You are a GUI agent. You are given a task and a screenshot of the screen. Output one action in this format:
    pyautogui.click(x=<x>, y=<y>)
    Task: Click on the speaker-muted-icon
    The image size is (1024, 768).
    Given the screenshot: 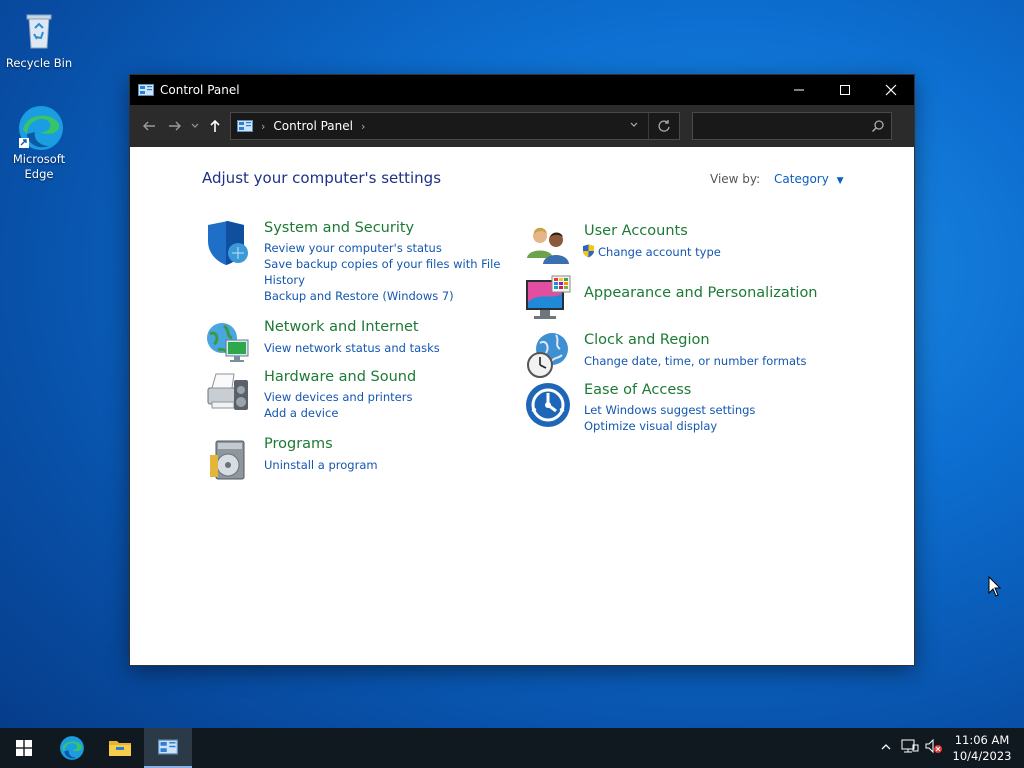 What is the action you would take?
    pyautogui.click(x=933, y=746)
    